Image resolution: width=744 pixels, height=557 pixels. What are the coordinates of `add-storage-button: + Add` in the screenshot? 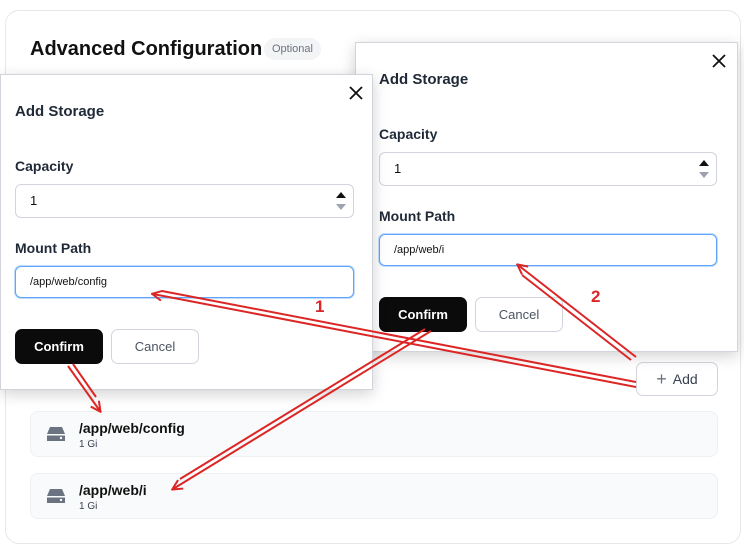 It's located at (677, 379).